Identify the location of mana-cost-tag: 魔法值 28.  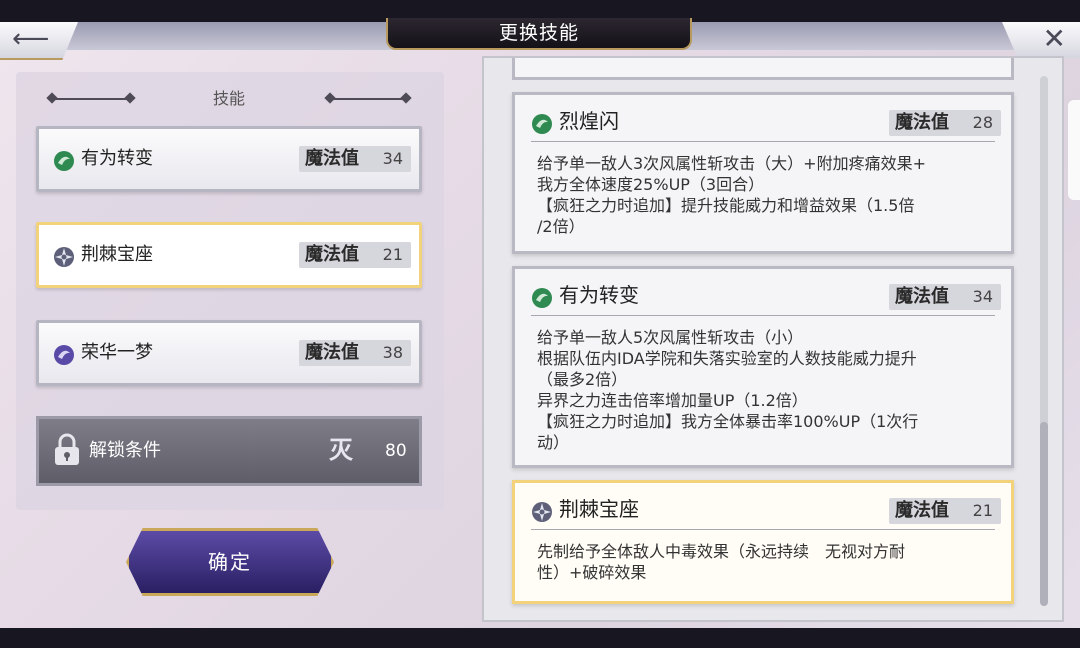
(945, 123).